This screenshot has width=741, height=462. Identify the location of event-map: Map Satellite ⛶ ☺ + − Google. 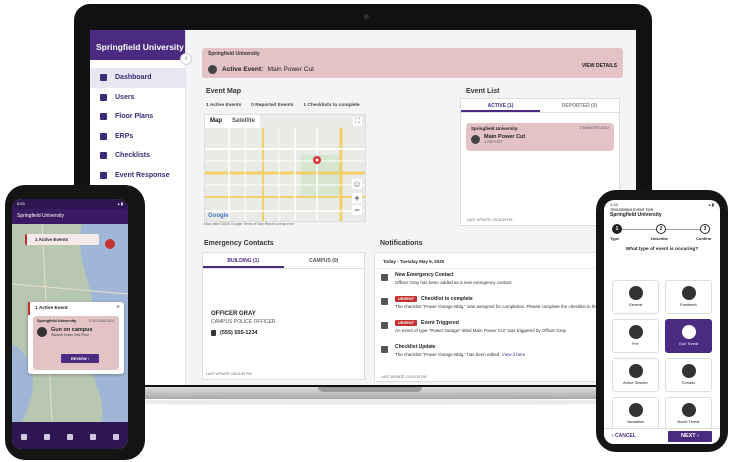
(285, 168).